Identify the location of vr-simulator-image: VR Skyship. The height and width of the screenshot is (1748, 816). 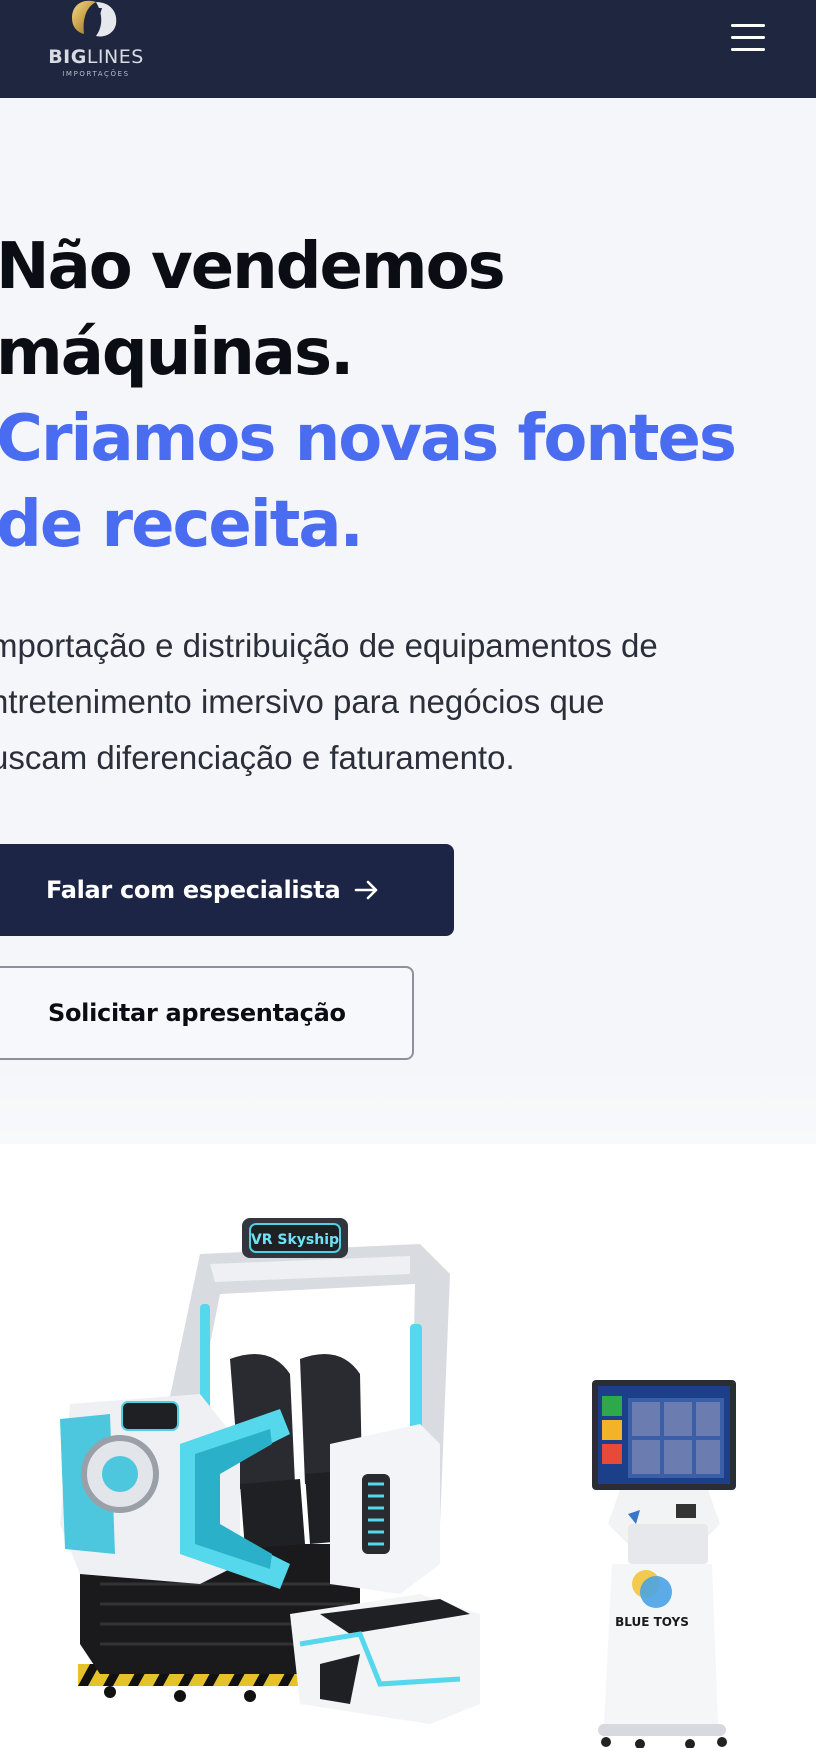
(270, 1471).